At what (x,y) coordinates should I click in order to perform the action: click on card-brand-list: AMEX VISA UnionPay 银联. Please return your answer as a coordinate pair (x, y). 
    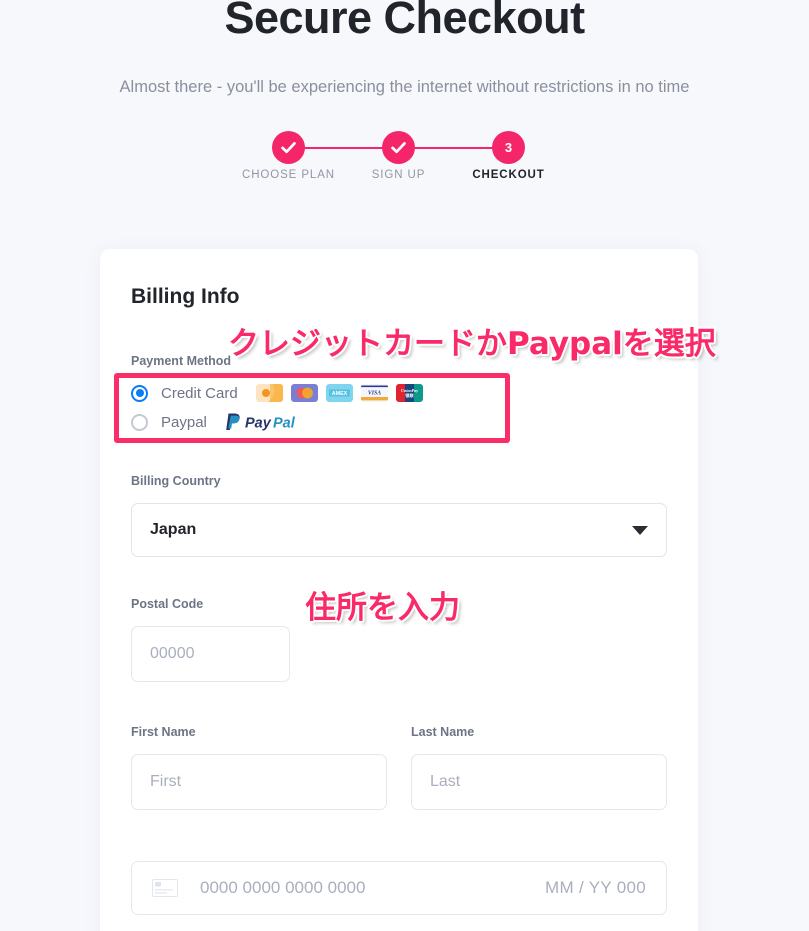
    Looking at the image, I should click on (339, 393).